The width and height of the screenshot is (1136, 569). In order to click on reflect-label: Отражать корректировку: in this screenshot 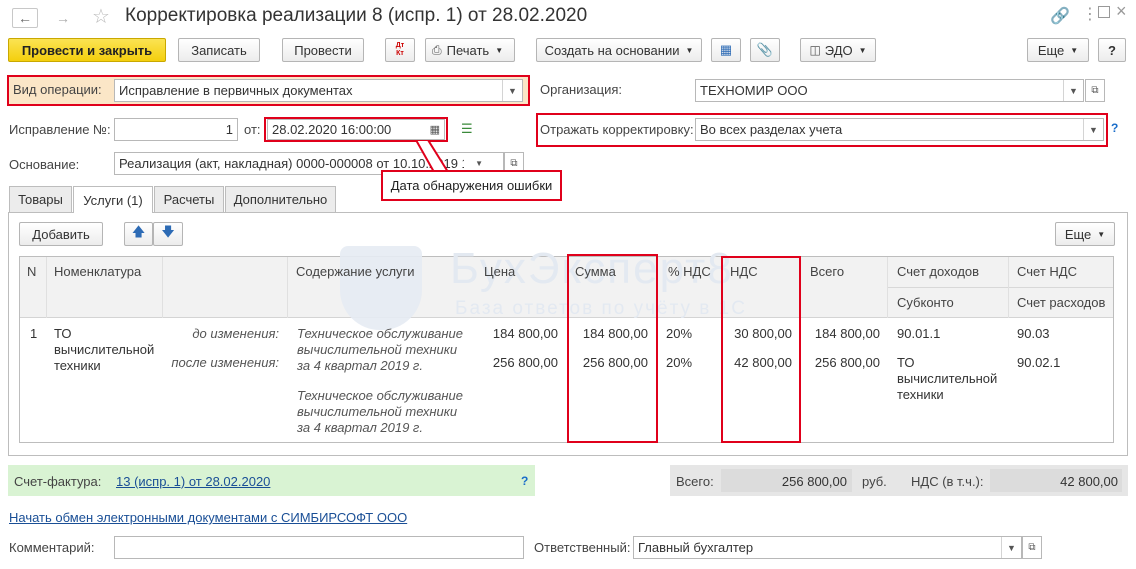, I will do `click(617, 129)`.